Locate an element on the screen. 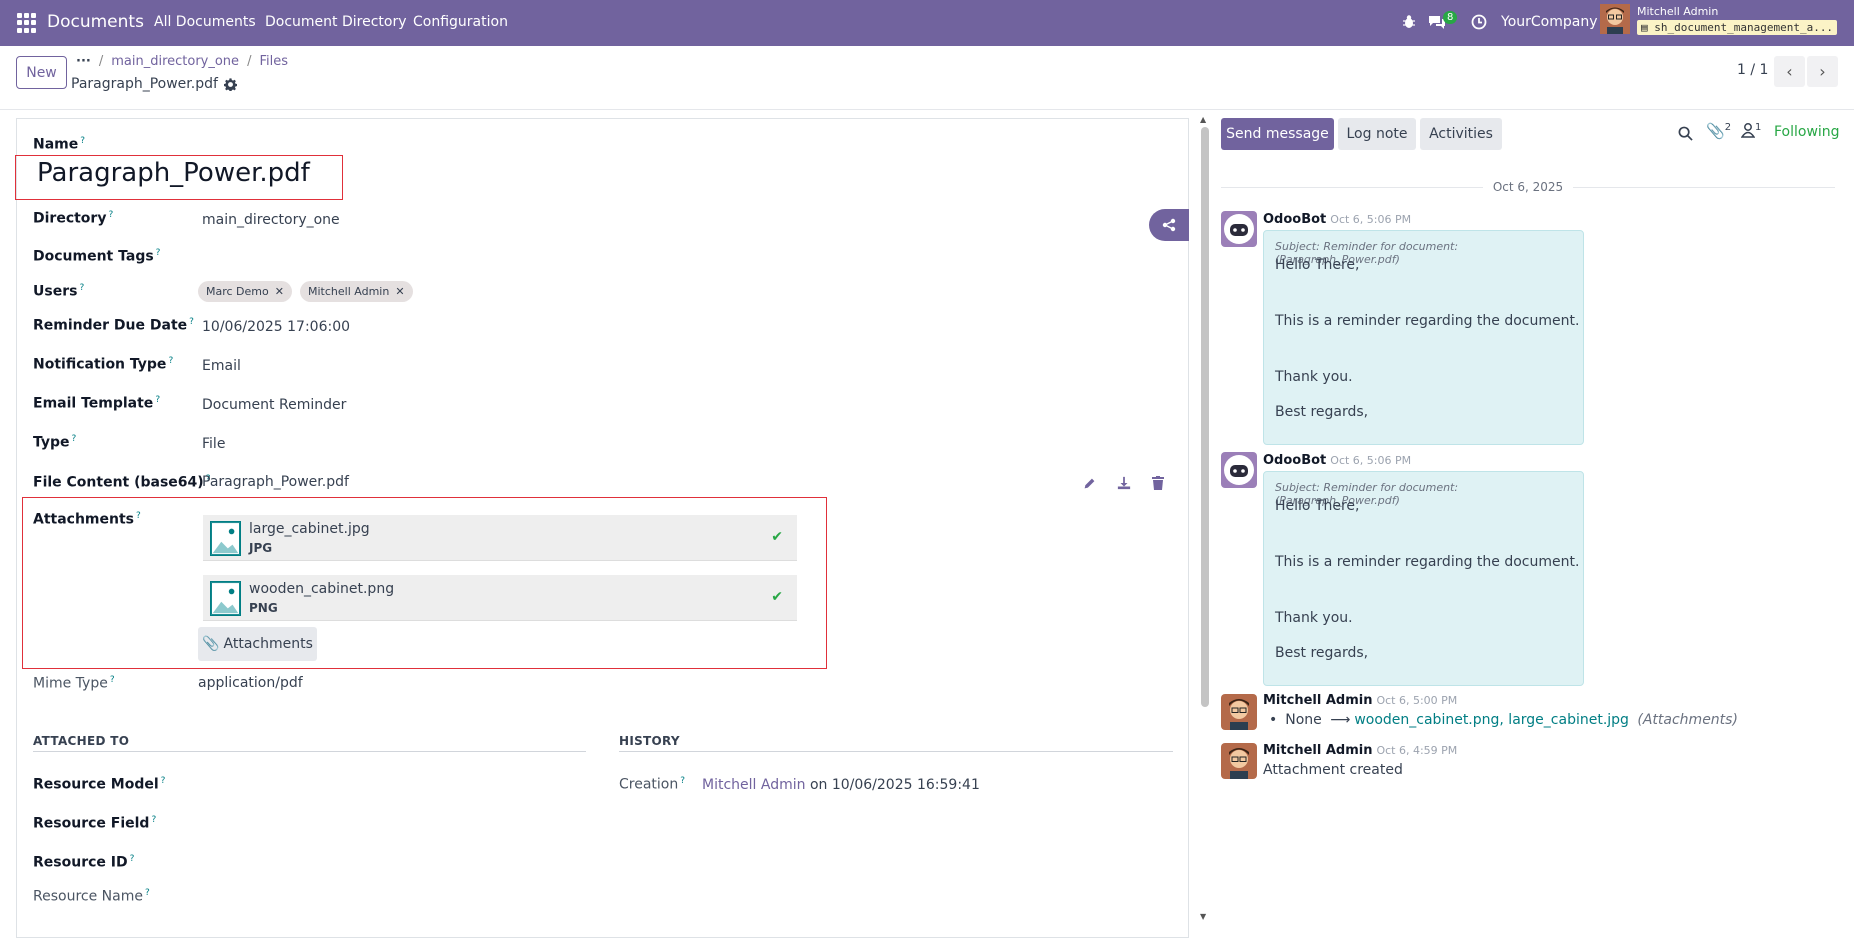 The width and height of the screenshot is (1854, 938). file-content-field: Paragraph_Power.pdf is located at coordinates (275, 482).